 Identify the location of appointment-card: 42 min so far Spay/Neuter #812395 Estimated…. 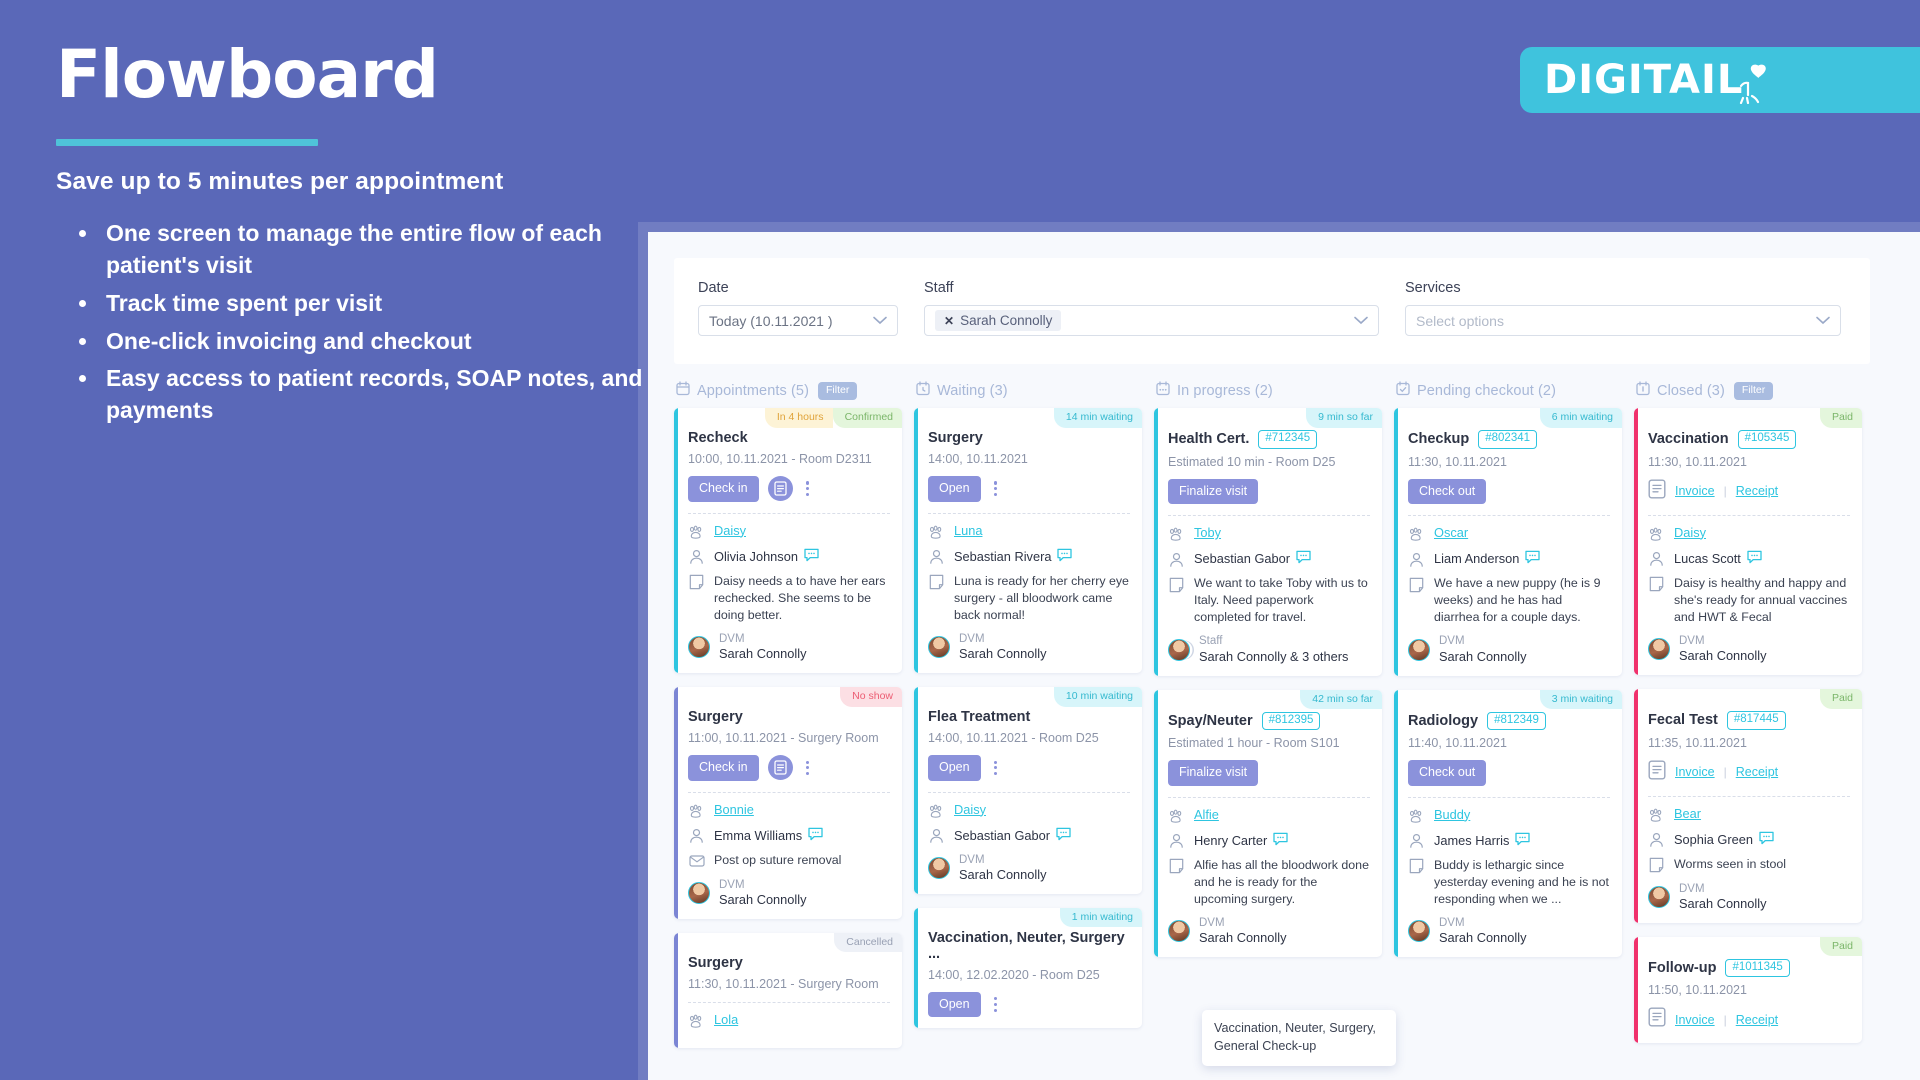
(1268, 823).